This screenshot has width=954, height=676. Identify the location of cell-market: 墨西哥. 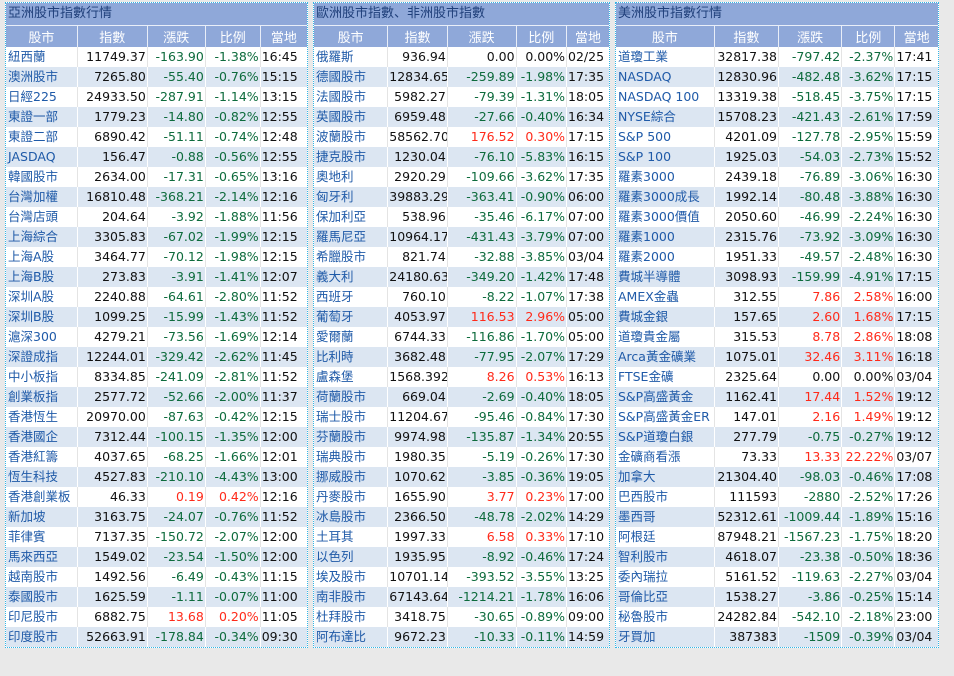
(665, 517).